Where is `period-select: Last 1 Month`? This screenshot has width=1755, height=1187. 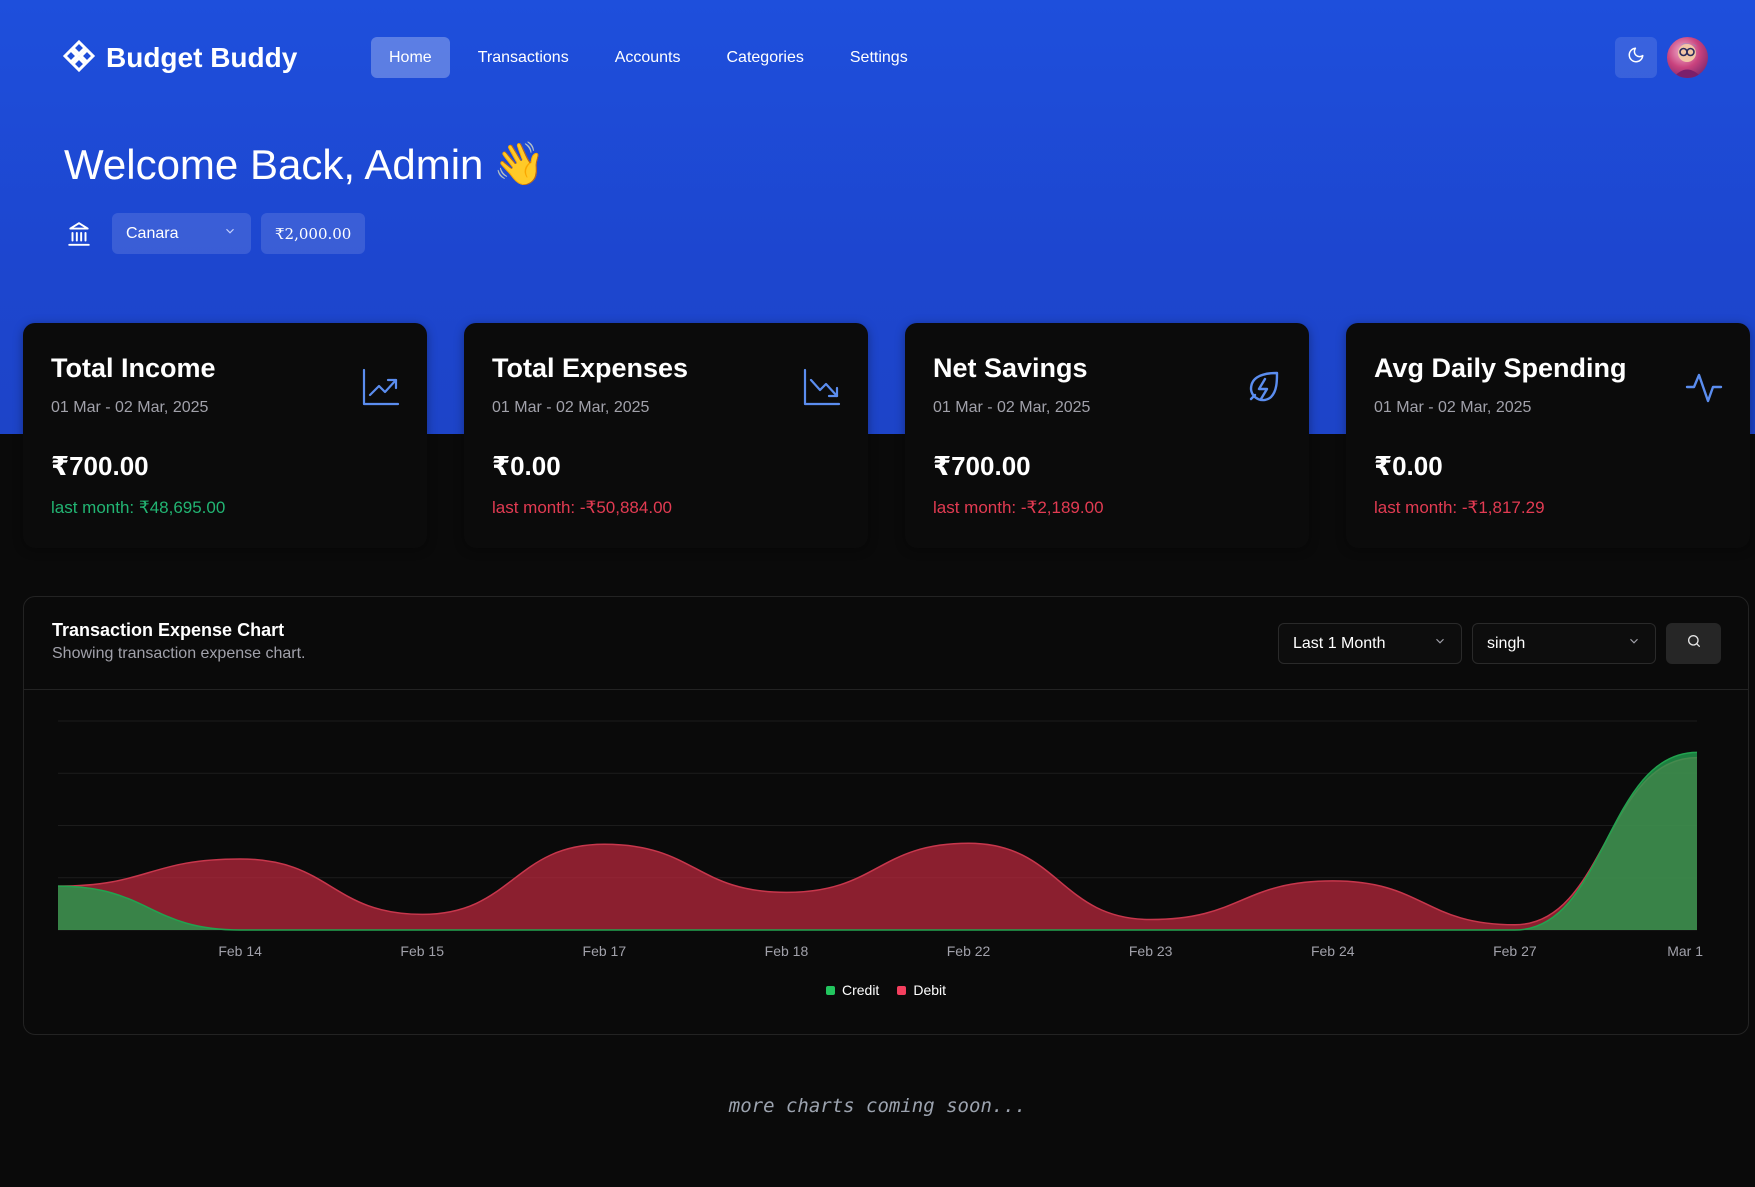 period-select: Last 1 Month is located at coordinates (1370, 643).